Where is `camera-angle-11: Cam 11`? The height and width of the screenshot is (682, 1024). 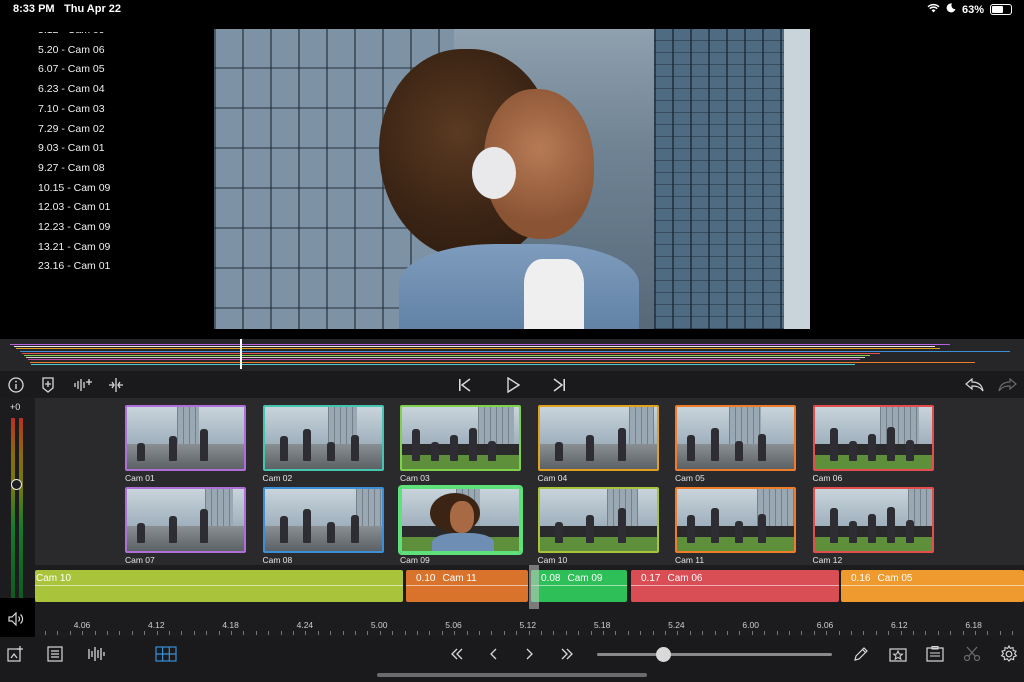
camera-angle-11: Cam 11 is located at coordinates (735, 526).